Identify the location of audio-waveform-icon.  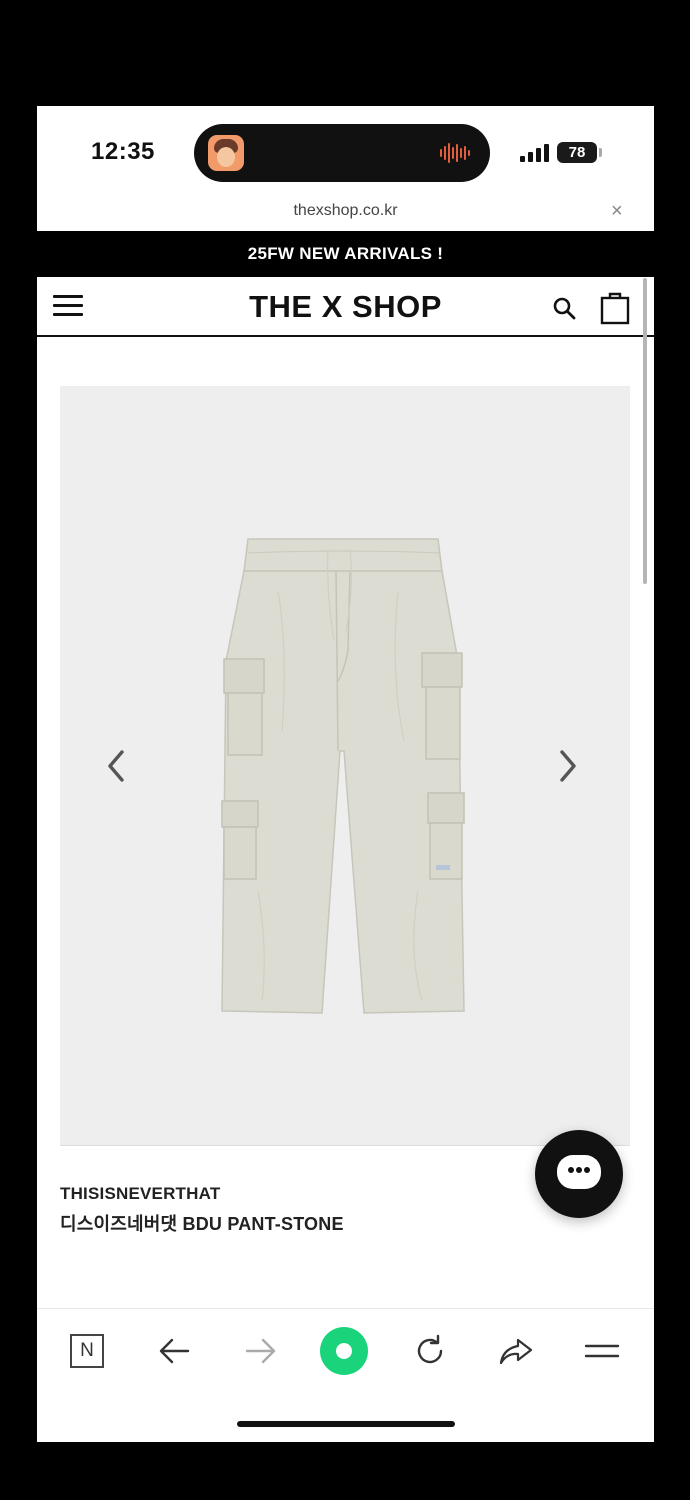
(457, 153).